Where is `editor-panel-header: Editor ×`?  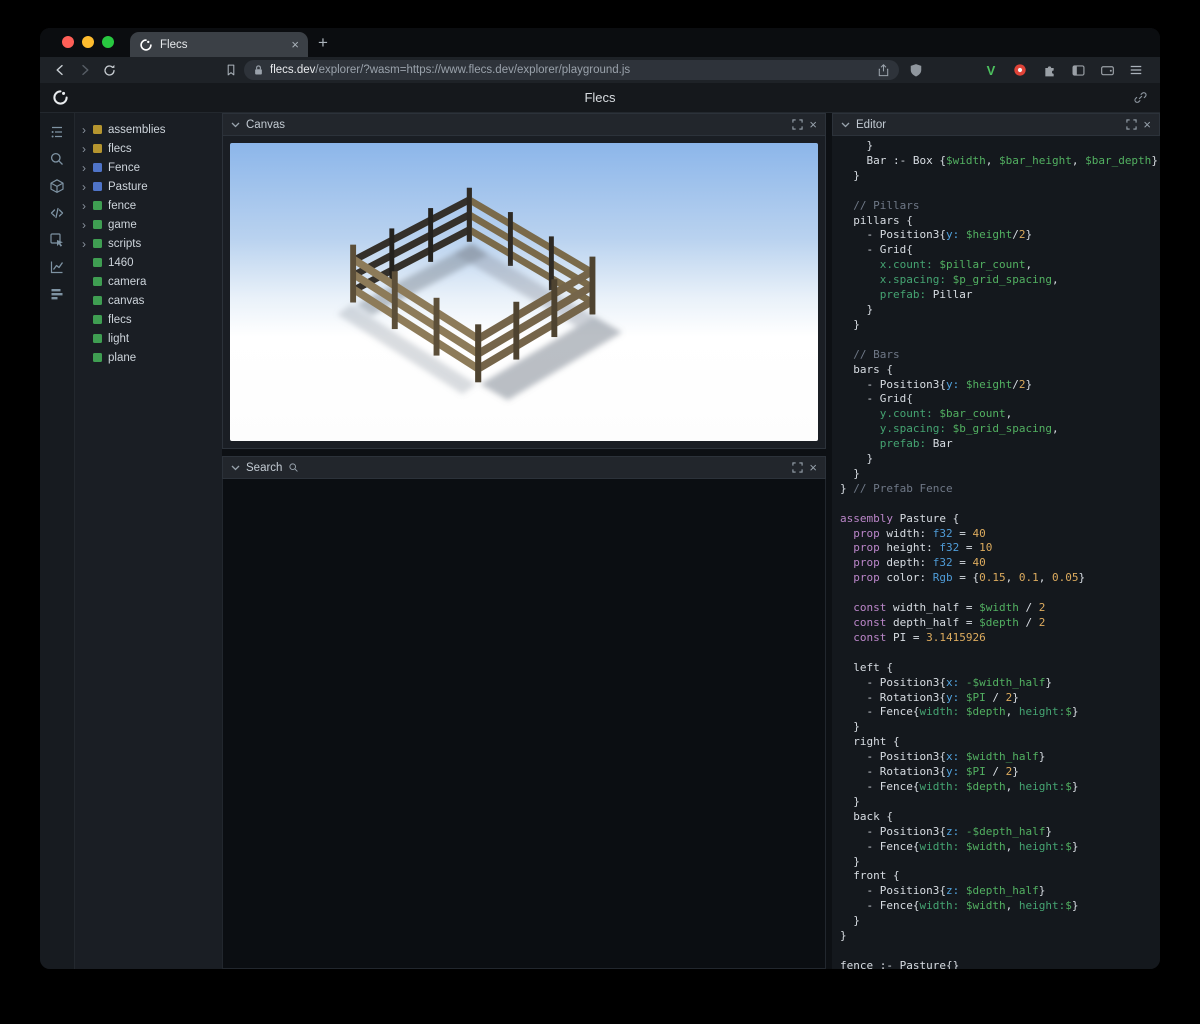
editor-panel-header: Editor × is located at coordinates (996, 124).